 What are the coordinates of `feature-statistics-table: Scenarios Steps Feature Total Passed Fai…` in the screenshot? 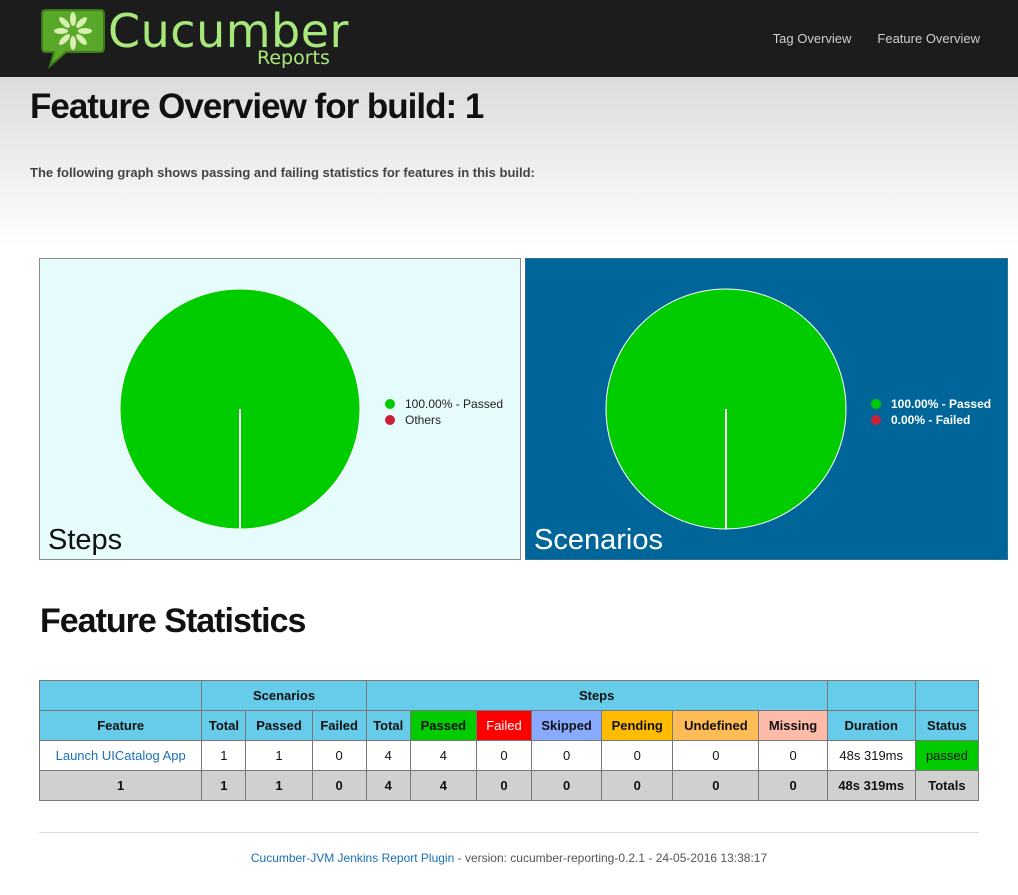 It's located at (509, 740).